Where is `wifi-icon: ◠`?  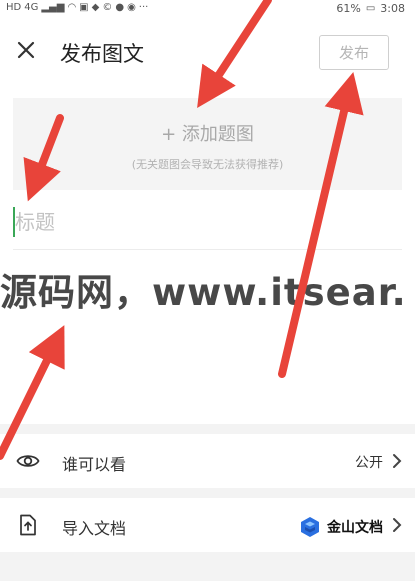 wifi-icon: ◠ is located at coordinates (72, 7).